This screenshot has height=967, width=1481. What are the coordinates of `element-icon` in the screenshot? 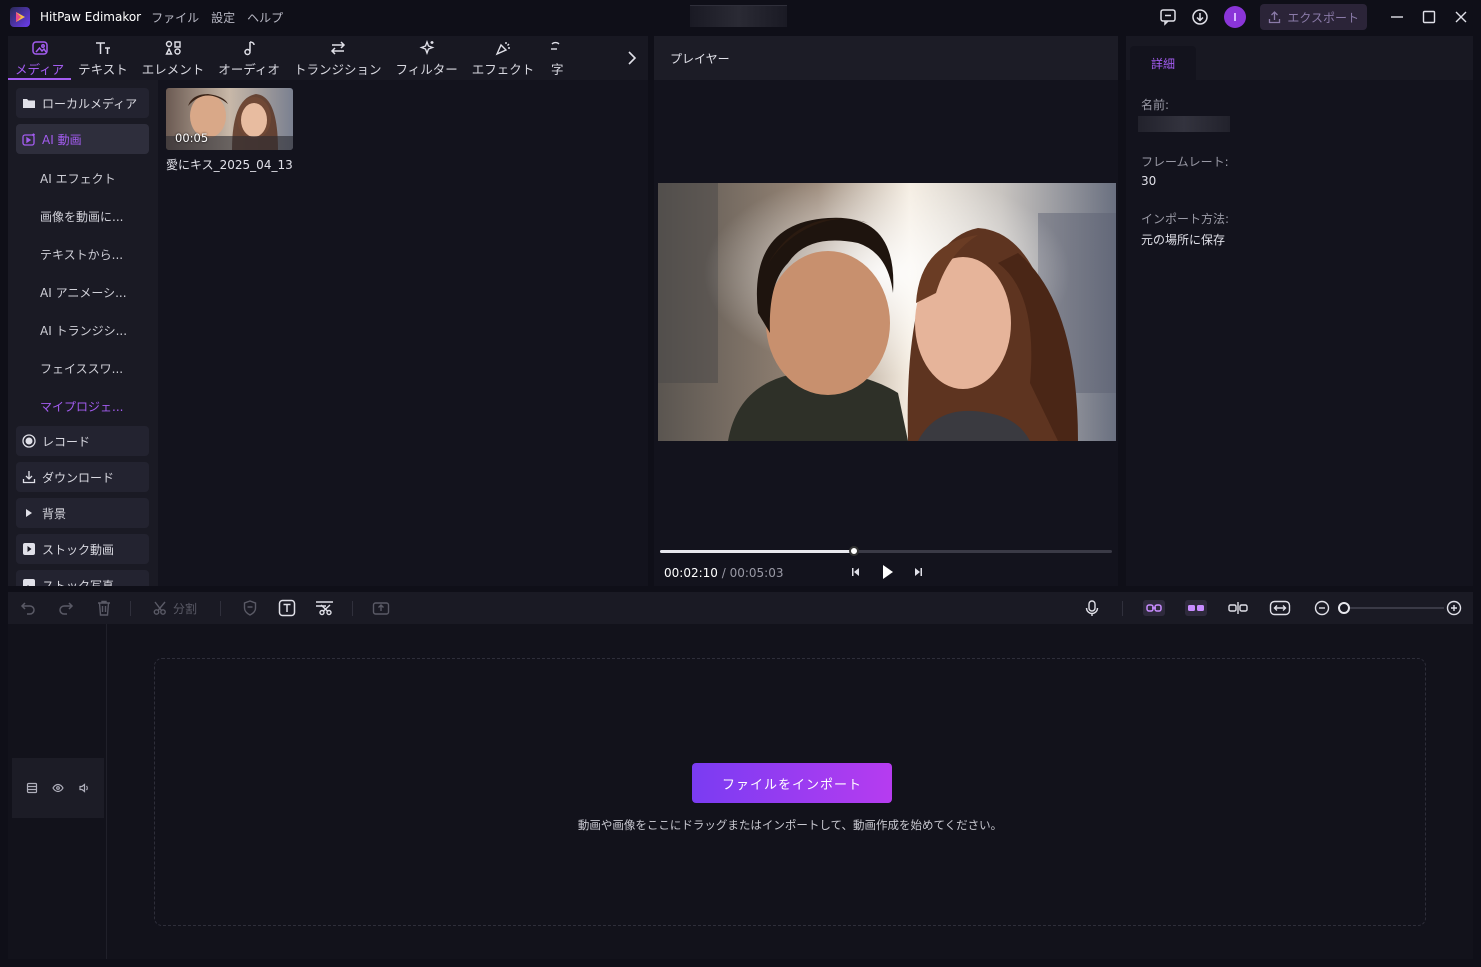 It's located at (173, 47).